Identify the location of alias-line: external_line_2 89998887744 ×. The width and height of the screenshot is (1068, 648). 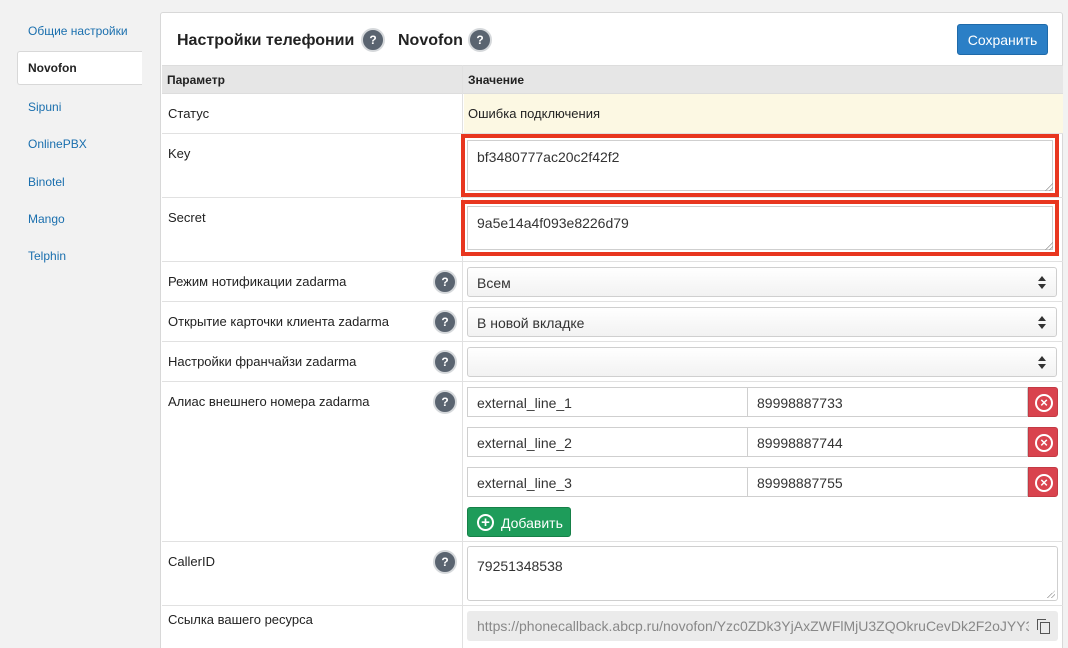
(762, 442).